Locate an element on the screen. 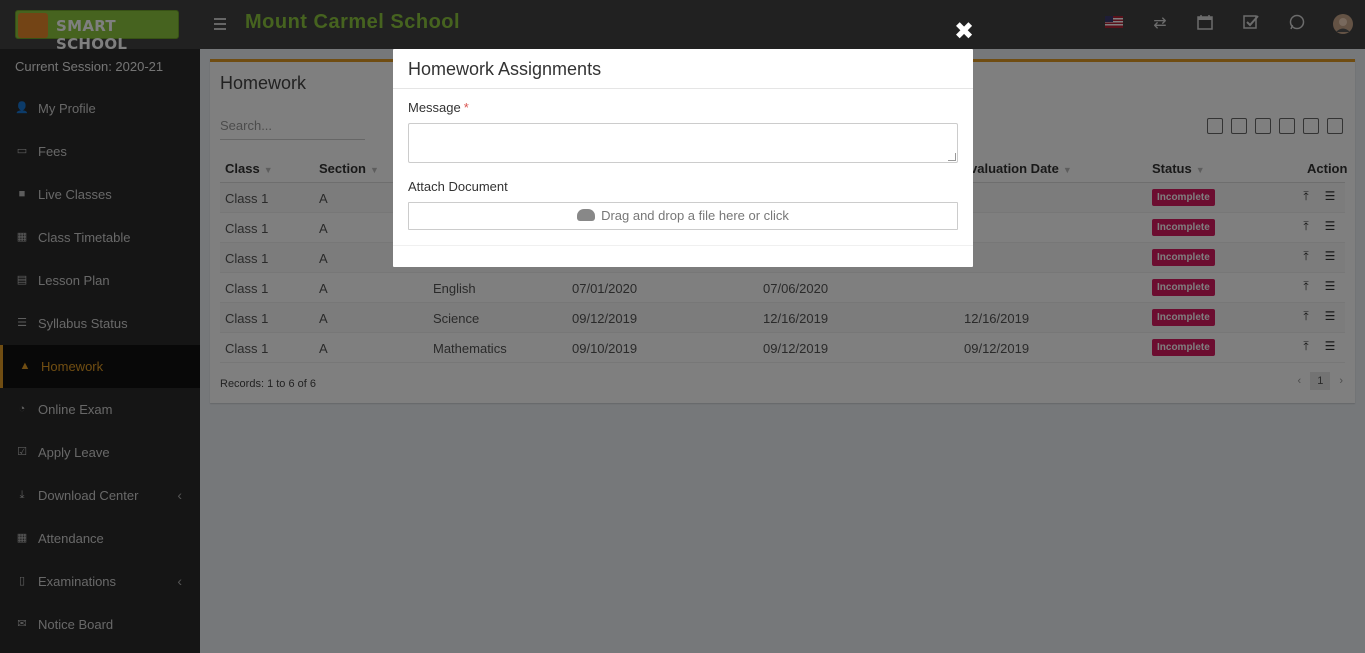 The image size is (1365, 653). close-icon: ✖ is located at coordinates (964, 32).